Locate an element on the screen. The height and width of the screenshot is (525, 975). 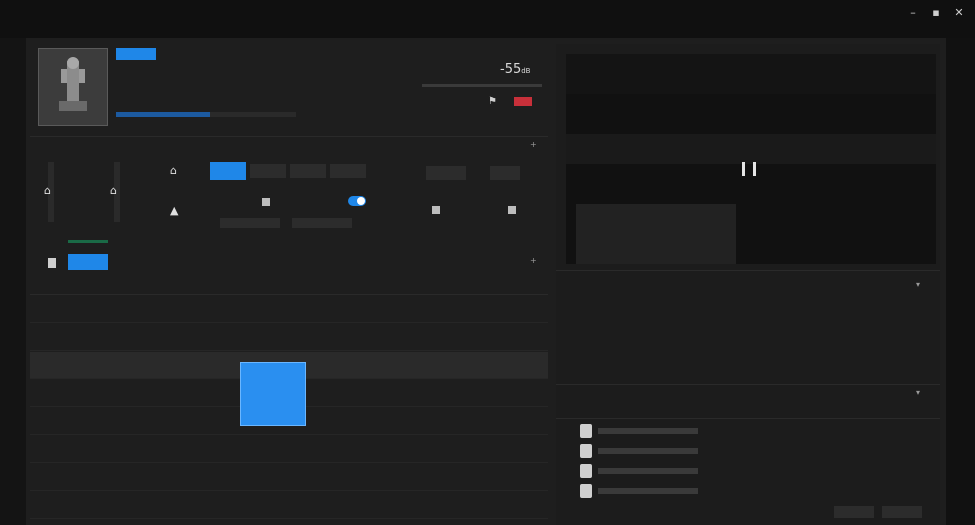
files-list is located at coordinates (748, 467).